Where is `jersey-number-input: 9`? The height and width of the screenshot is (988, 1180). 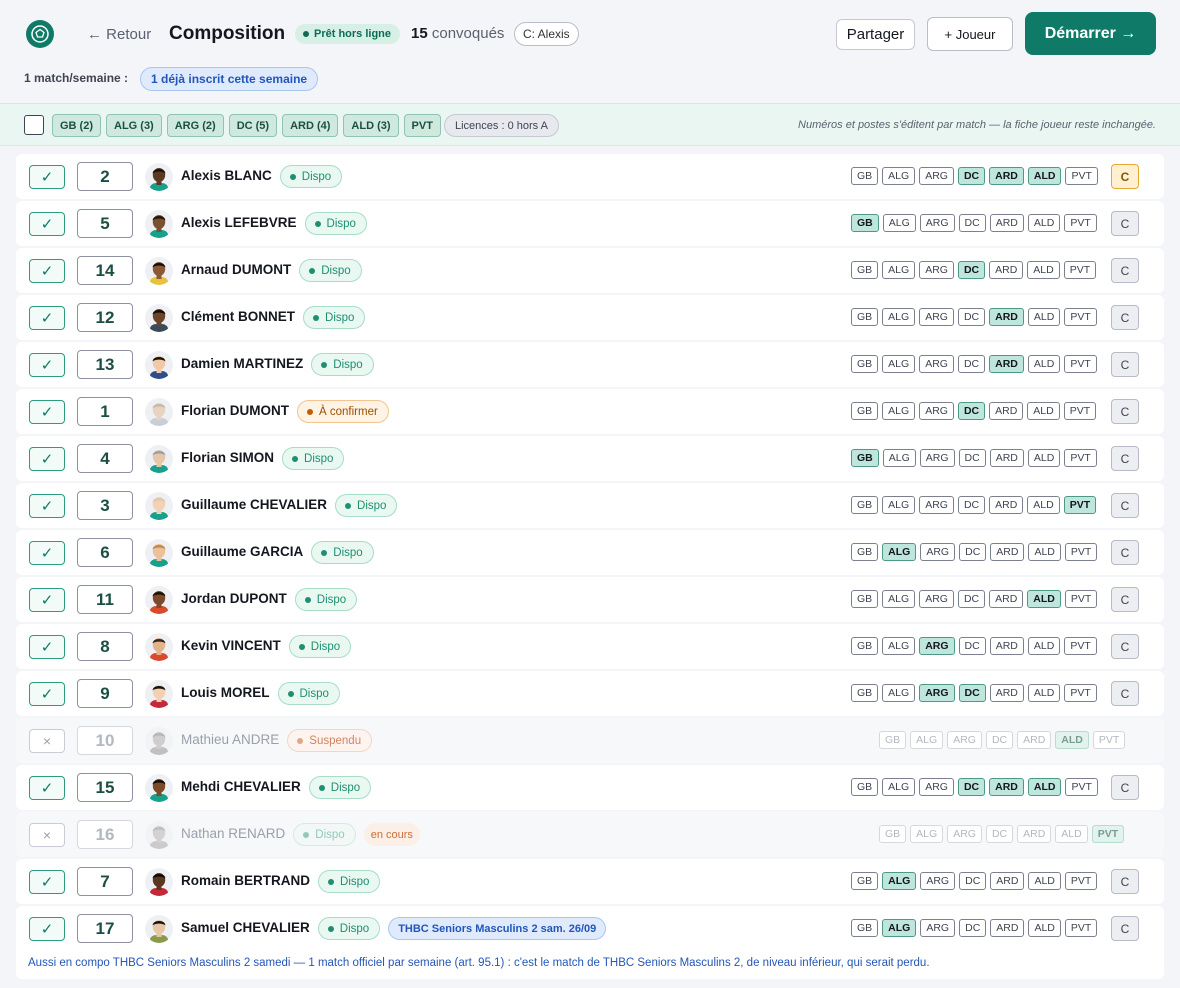
jersey-number-input: 9 is located at coordinates (105, 693).